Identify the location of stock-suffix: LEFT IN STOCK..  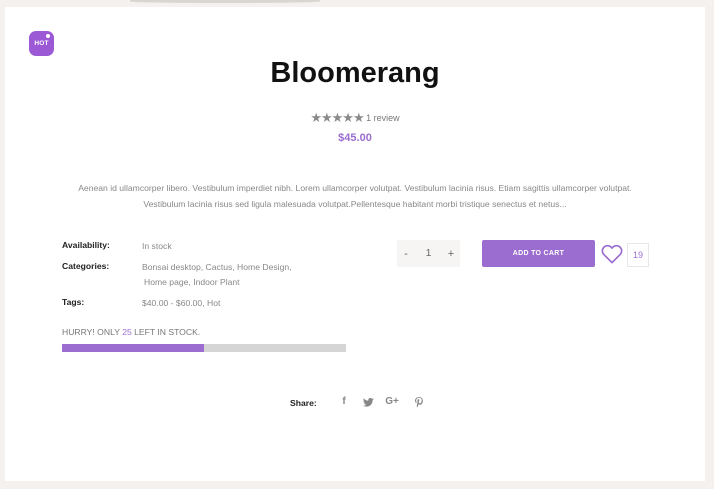
(166, 332).